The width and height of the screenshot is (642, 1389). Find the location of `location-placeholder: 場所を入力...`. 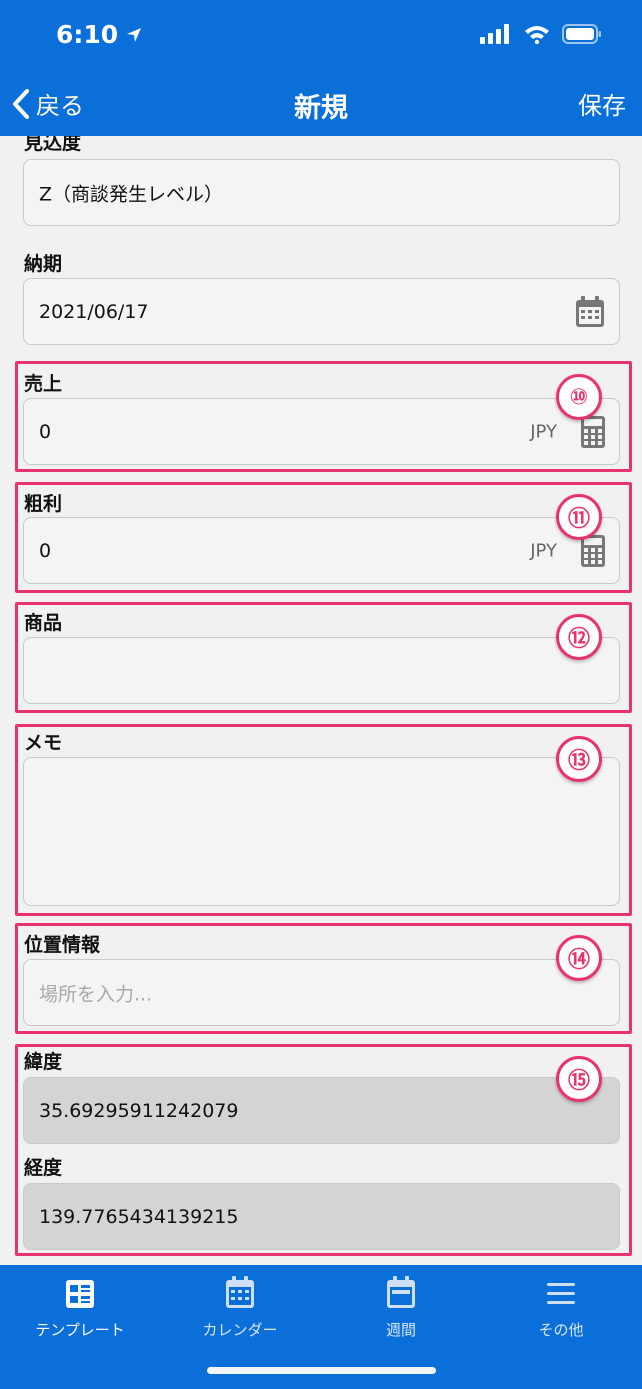

location-placeholder: 場所を入力... is located at coordinates (96, 994).